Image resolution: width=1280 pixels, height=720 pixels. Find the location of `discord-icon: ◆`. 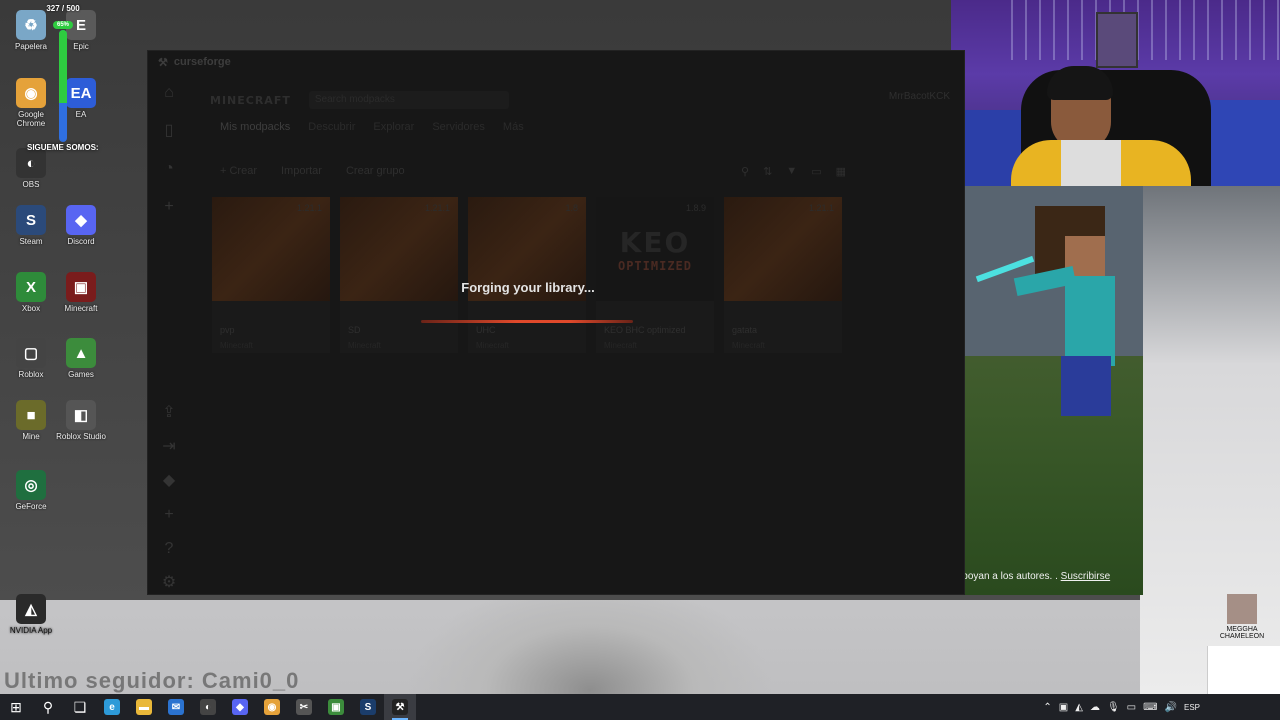

discord-icon: ◆ is located at coordinates (169, 481).